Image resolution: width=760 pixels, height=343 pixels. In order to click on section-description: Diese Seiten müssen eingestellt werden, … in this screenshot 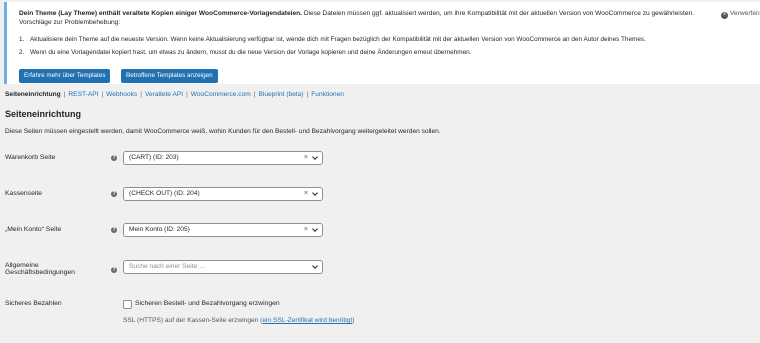, I will do `click(223, 131)`.